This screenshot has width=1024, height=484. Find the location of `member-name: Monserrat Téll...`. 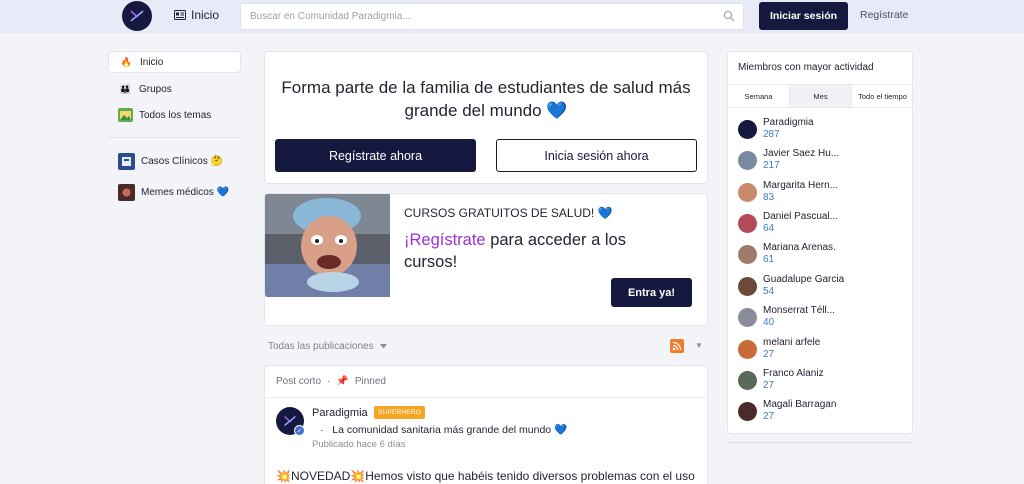

member-name: Monserrat Téll... is located at coordinates (799, 310).